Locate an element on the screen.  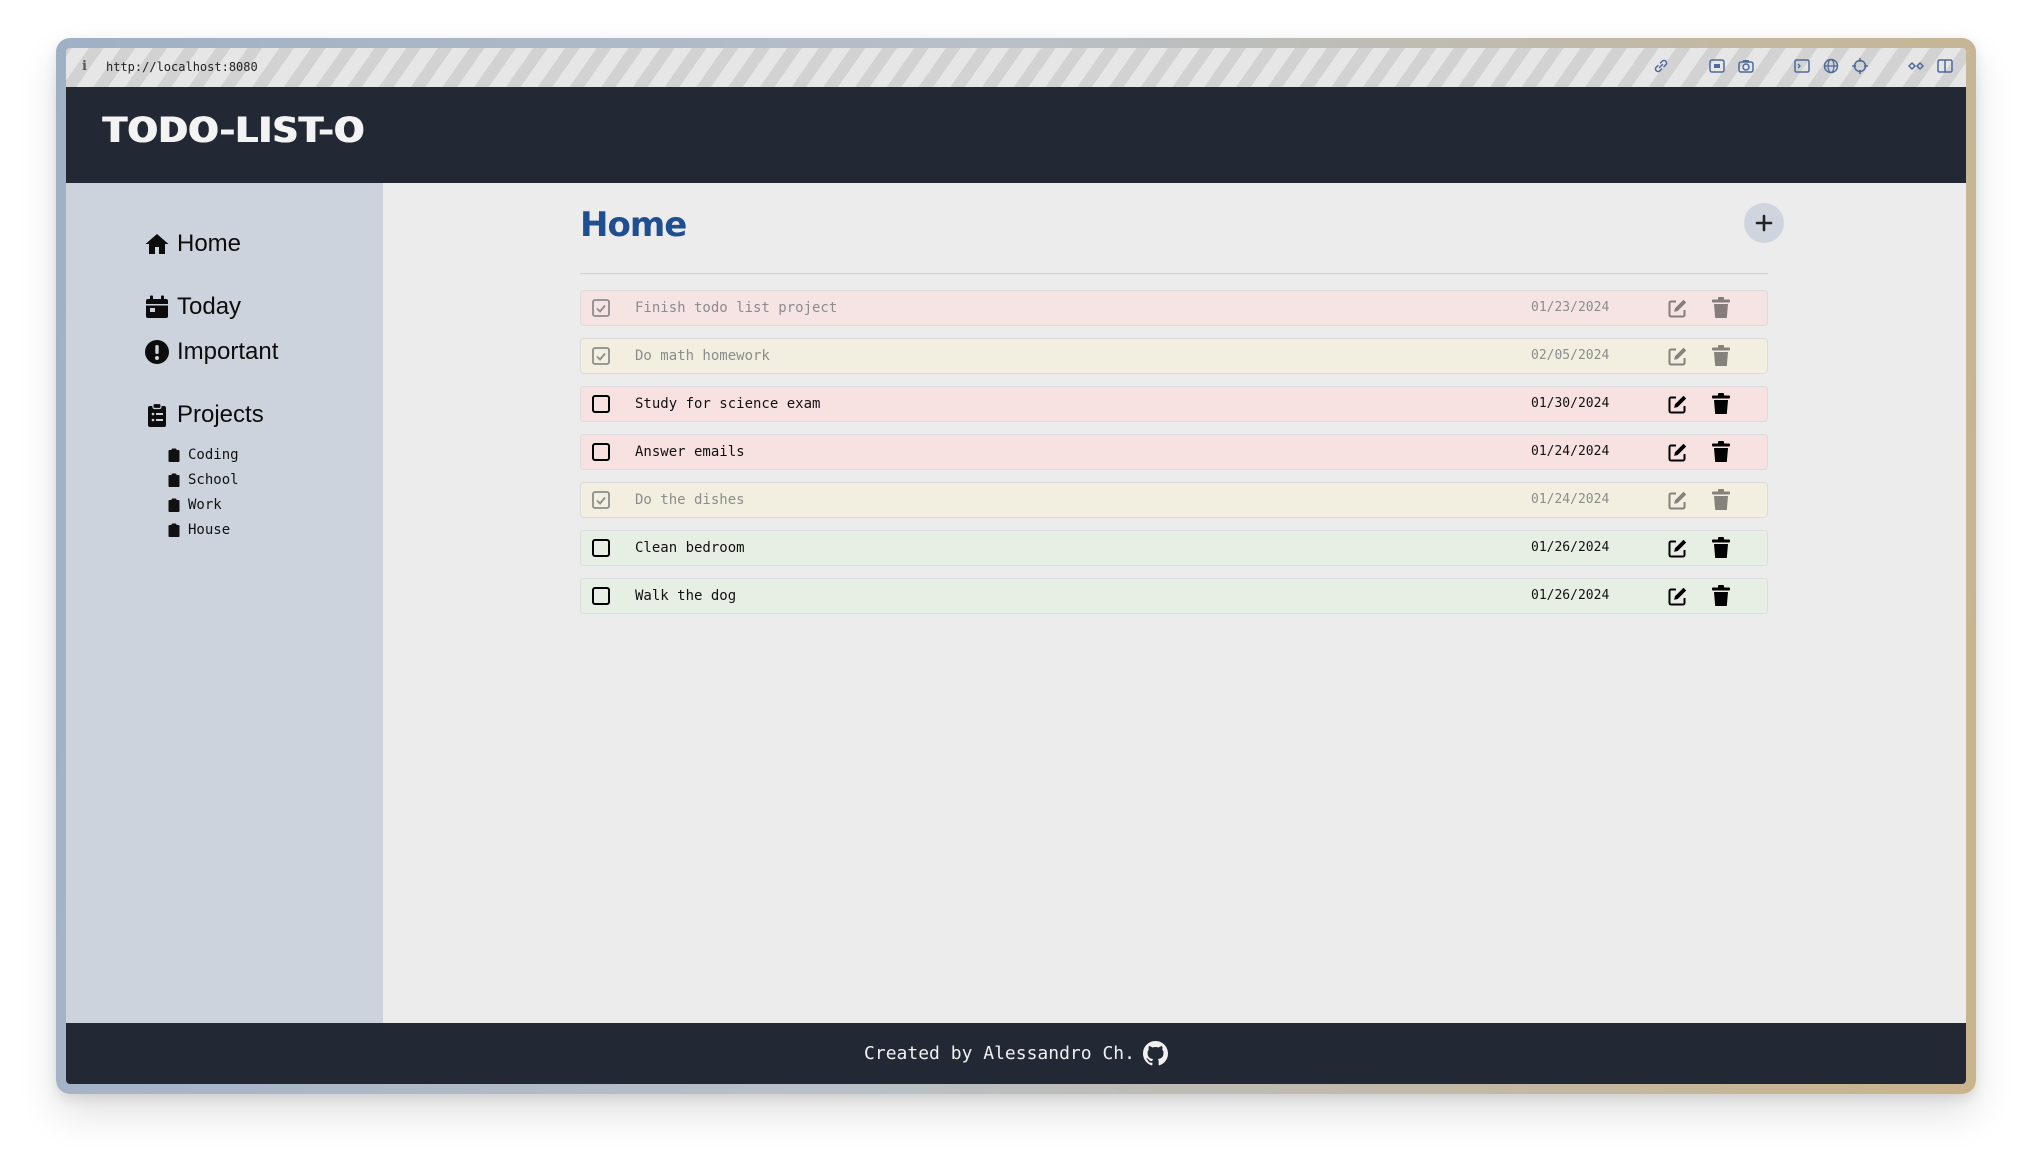
sidebar-item-home: Home is located at coordinates (192, 244).